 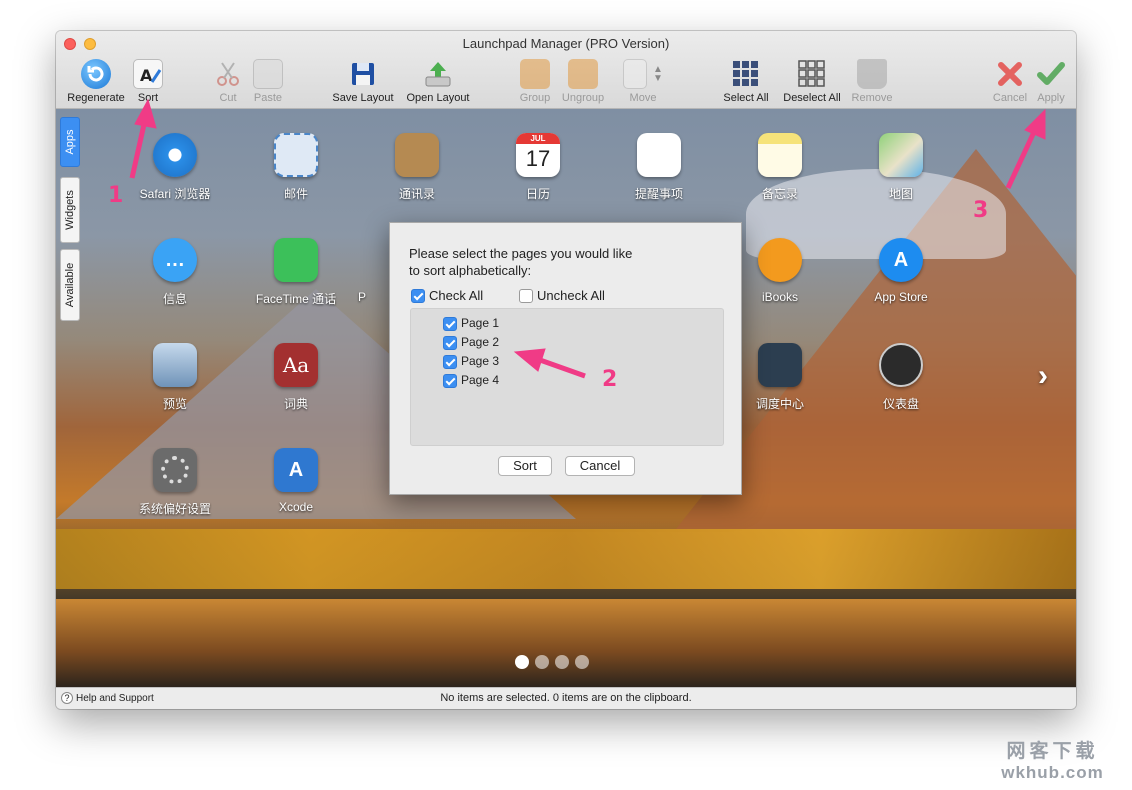 I want to click on app-facetime: FaceTime 通话, so click(x=296, y=278).